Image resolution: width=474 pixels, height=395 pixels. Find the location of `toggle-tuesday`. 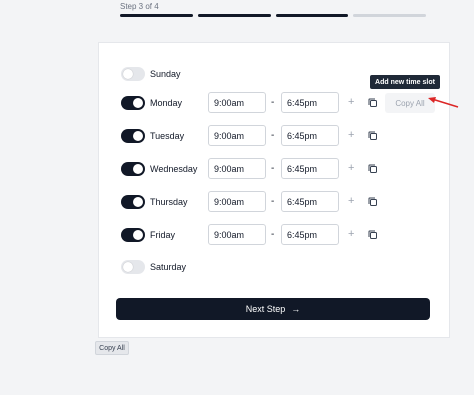

toggle-tuesday is located at coordinates (133, 136).